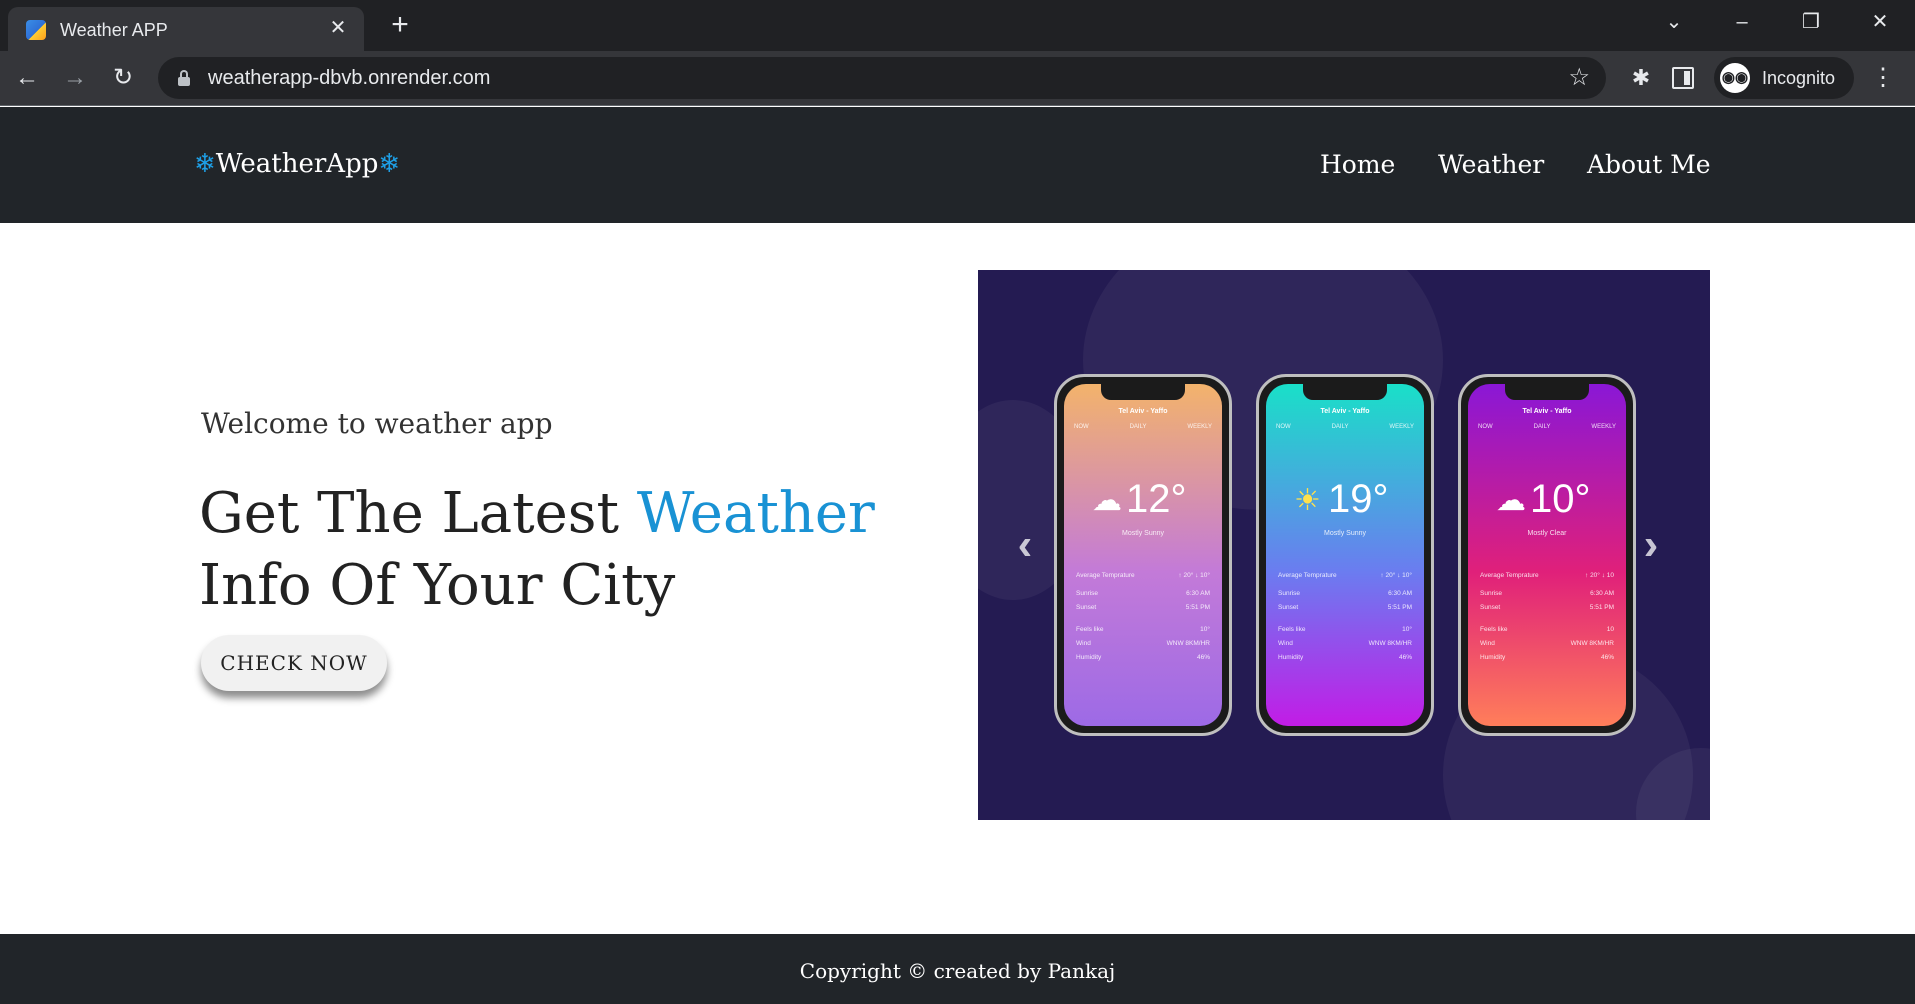 Image resolution: width=1915 pixels, height=1004 pixels. Describe the element at coordinates (1511, 500) in the screenshot. I see `cloud-icon: ☁` at that location.